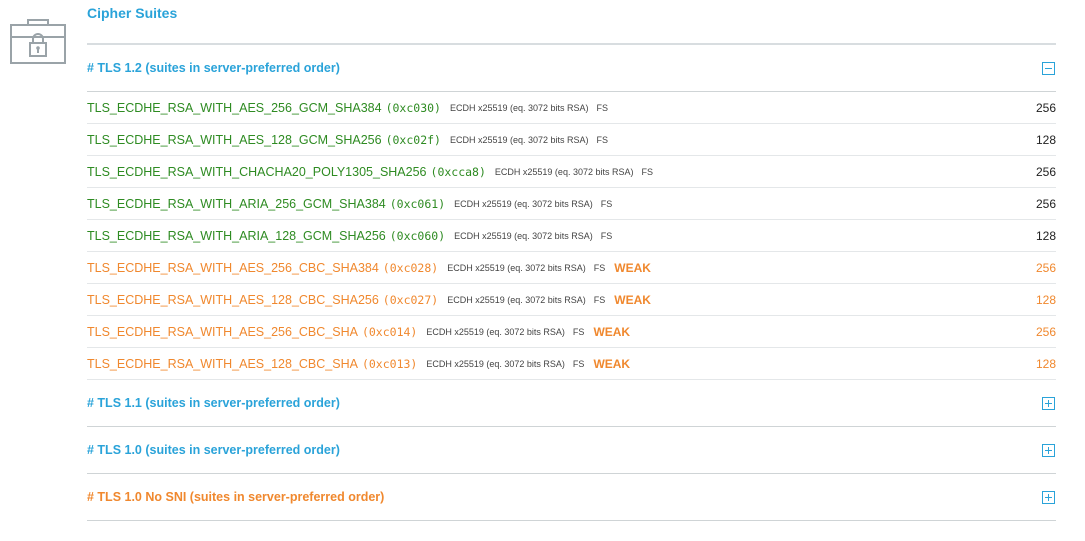  I want to click on suite-code: (0xc060), so click(417, 235).